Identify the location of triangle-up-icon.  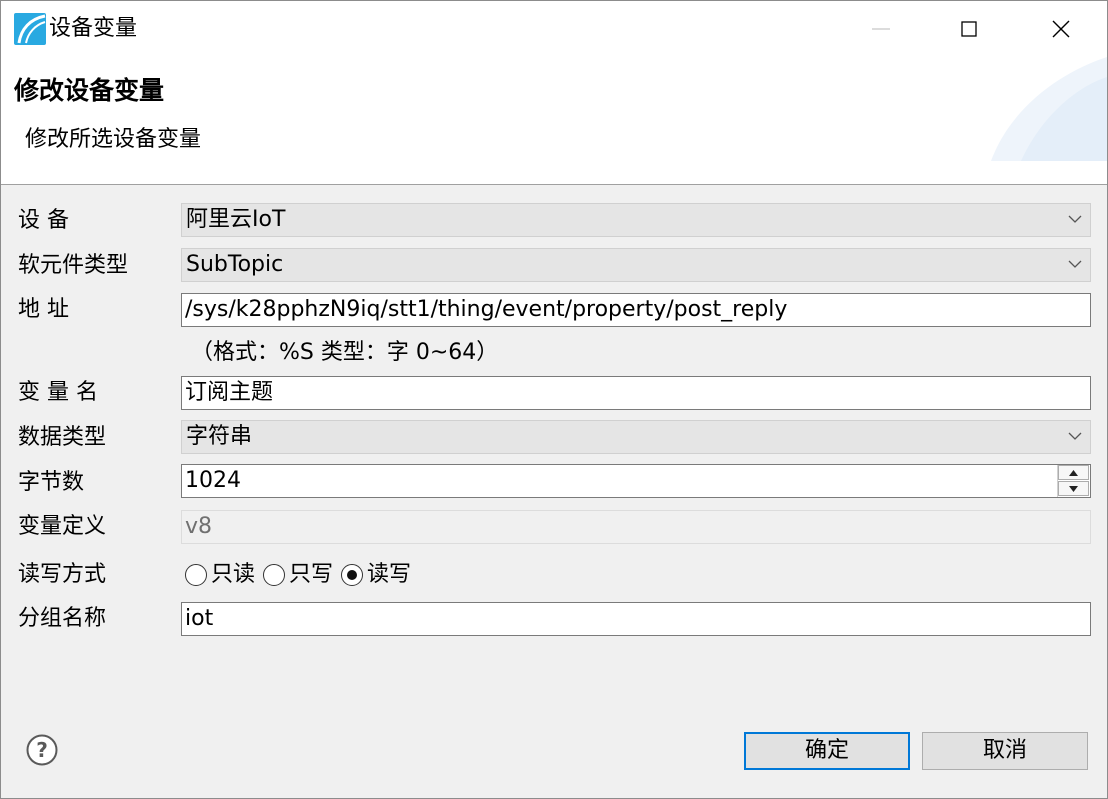
(1073, 472).